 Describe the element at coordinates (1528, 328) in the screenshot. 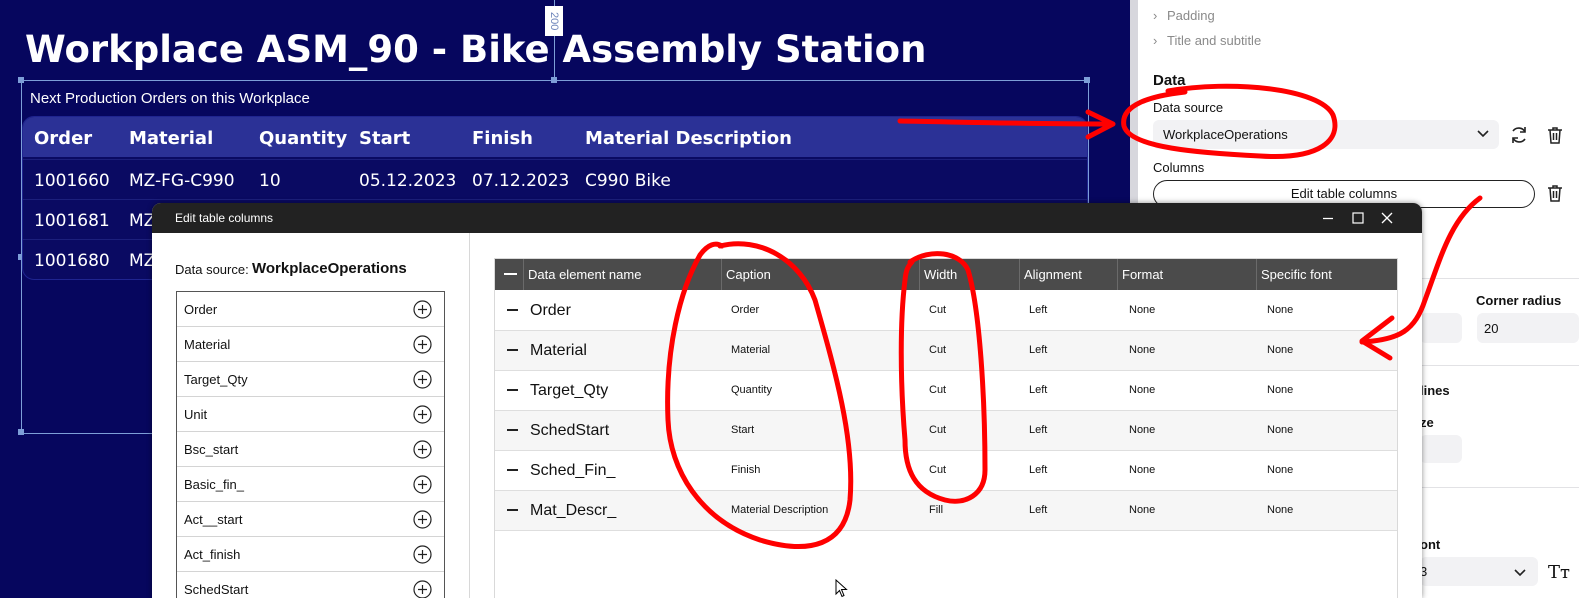

I see `corner-radius-input: 20` at that location.